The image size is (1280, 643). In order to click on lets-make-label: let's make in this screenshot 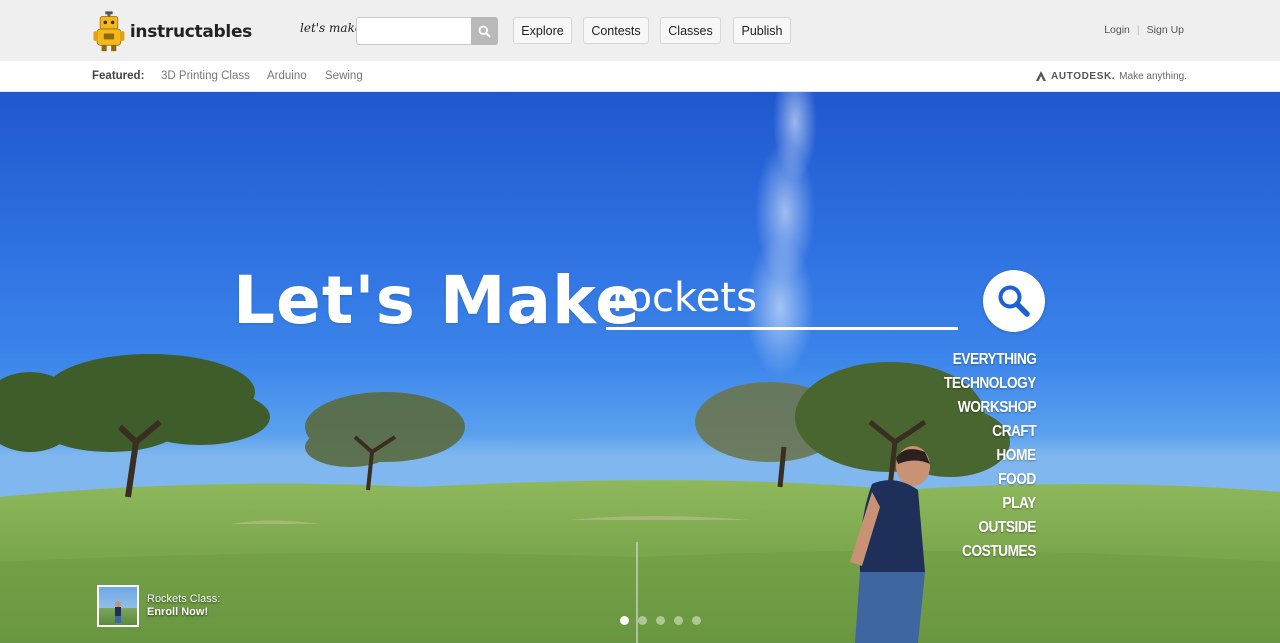, I will do `click(331, 28)`.